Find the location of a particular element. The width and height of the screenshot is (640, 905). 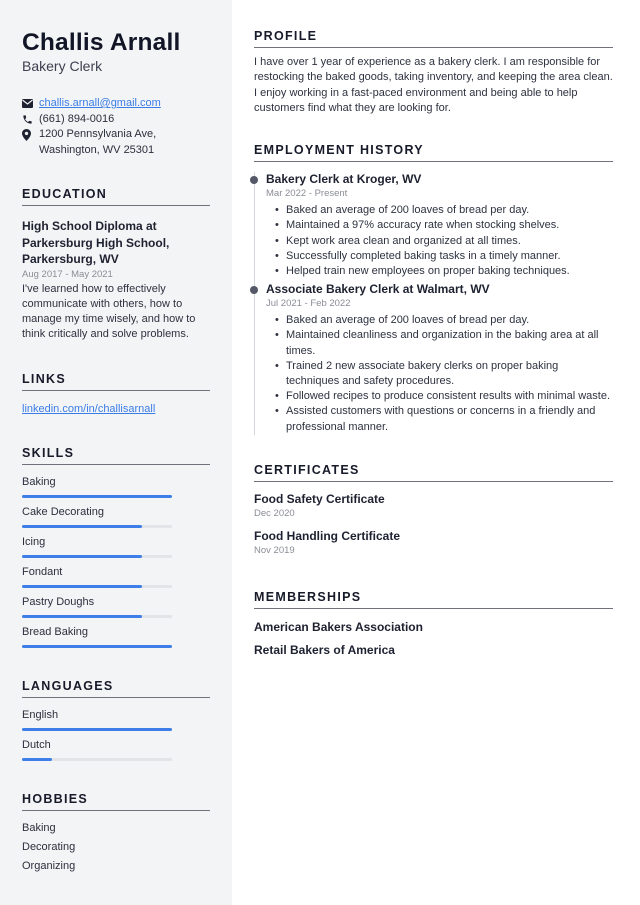

skill-name: Icing is located at coordinates (34, 541).